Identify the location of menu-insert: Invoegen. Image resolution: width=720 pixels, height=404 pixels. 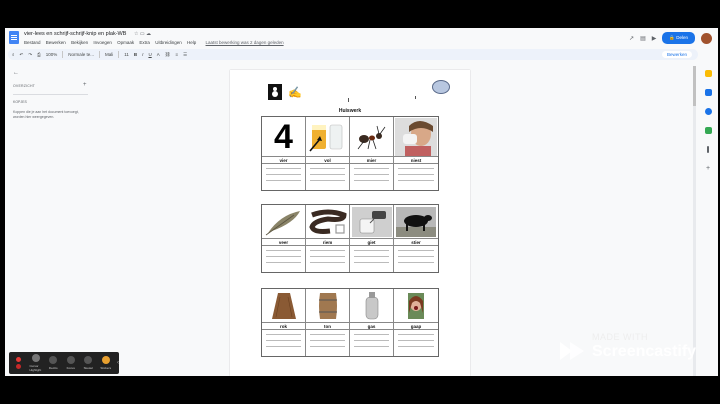
(102, 42).